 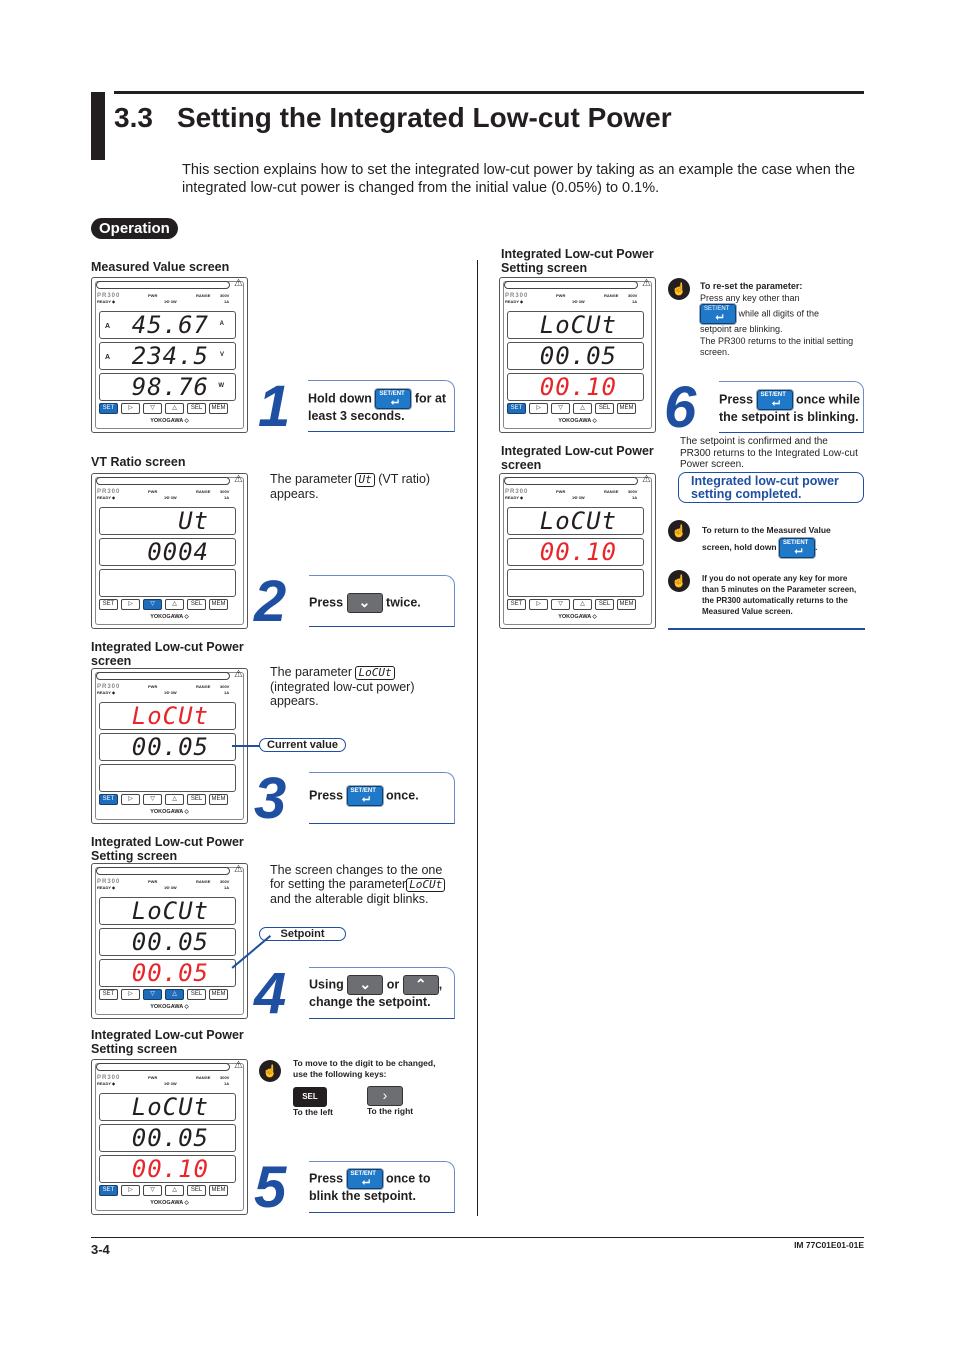 I want to click on current-value-label: Current value, so click(x=302, y=745).